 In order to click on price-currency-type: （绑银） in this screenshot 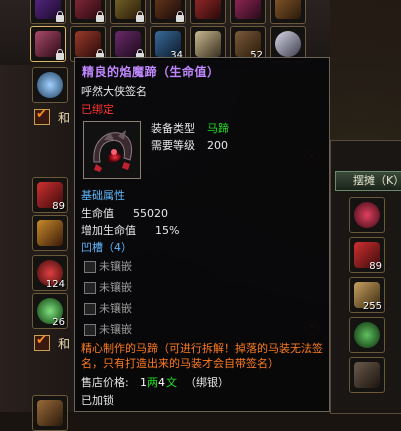, I will do `click(207, 382)`.